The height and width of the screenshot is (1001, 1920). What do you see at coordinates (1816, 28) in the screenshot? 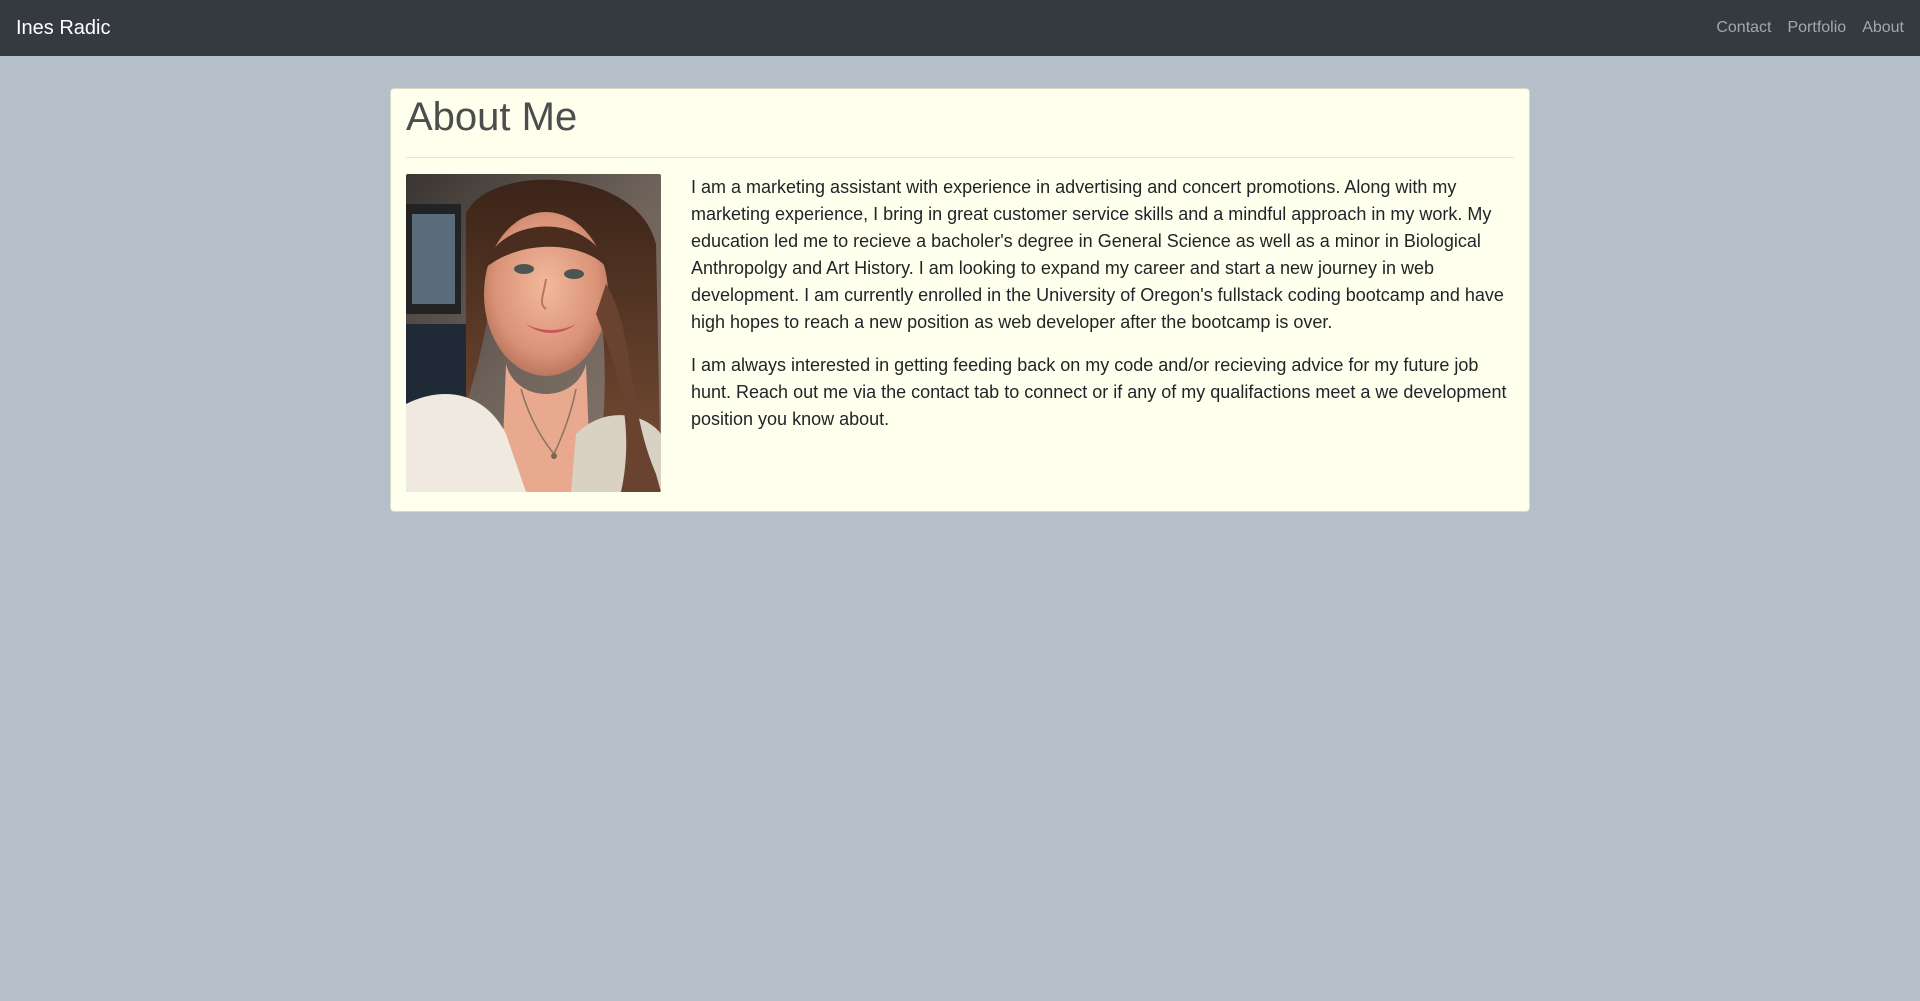
I see `nav-link-portfolio: Portfolio` at bounding box center [1816, 28].